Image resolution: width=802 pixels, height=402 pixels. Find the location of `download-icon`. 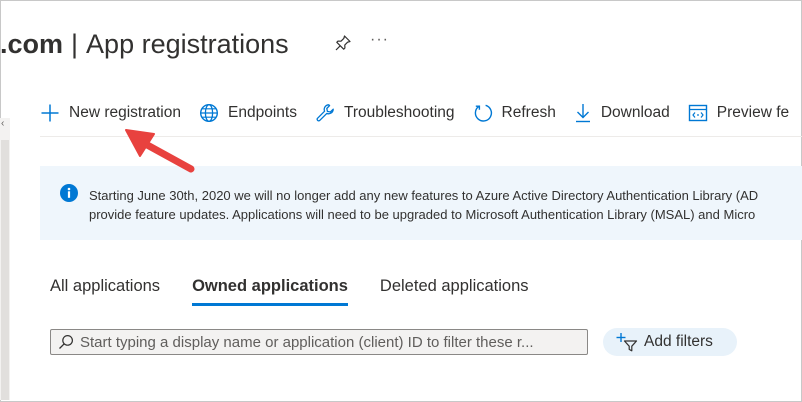

download-icon is located at coordinates (582, 113).